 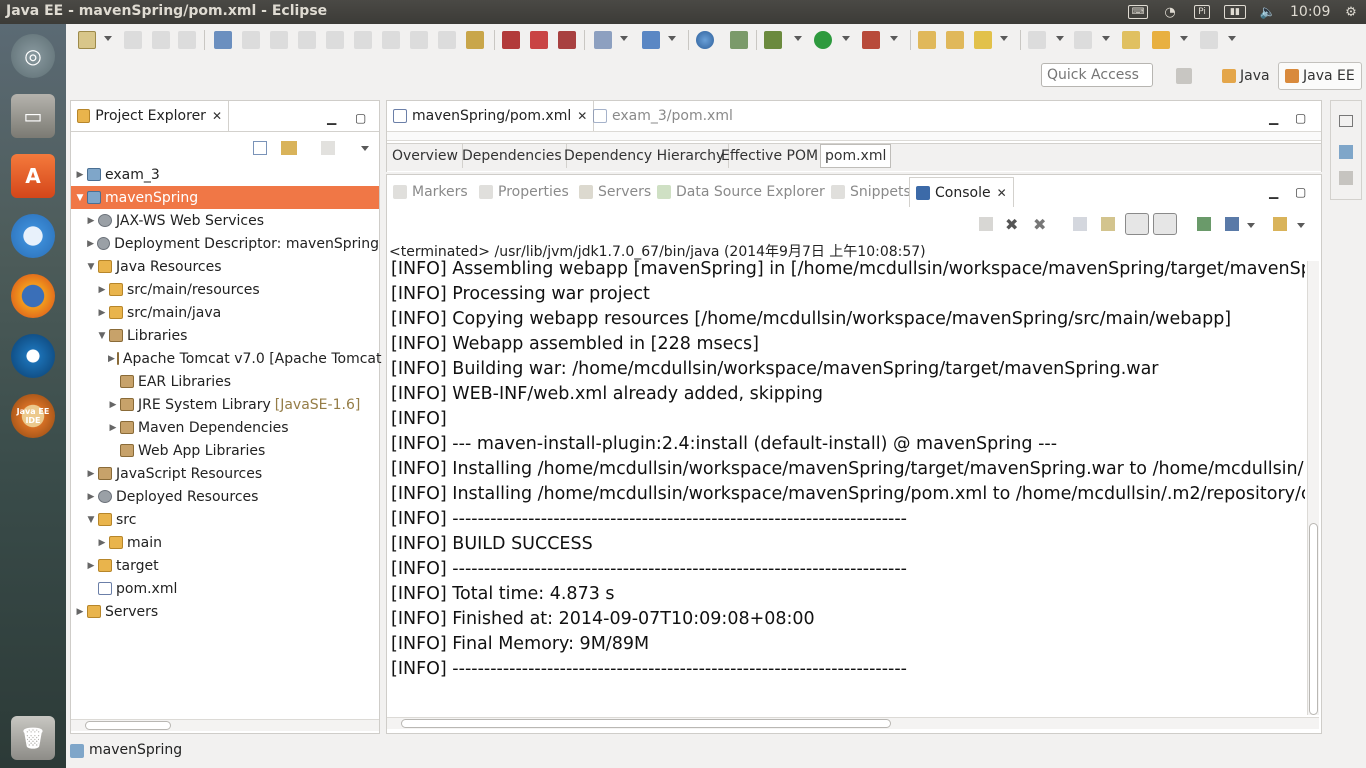 I want to click on view-menu-icon, so click(x=365, y=148).